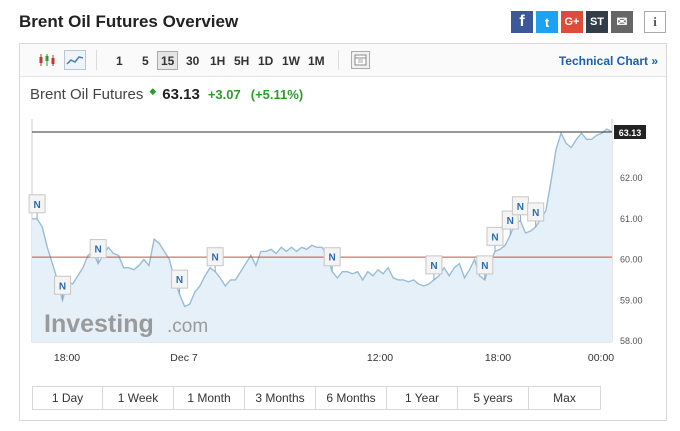 The width and height of the screenshot is (680, 431). Describe the element at coordinates (630, 133) in the screenshot. I see `y-tick-label: 63.13` at that location.